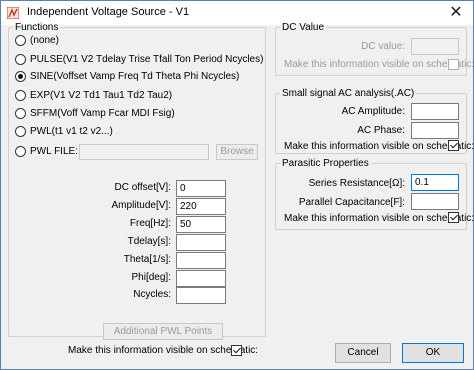 This screenshot has height=370, width=474. I want to click on radio-pwl-label: PWL(t1 v1 t2 v2...), so click(71, 131).